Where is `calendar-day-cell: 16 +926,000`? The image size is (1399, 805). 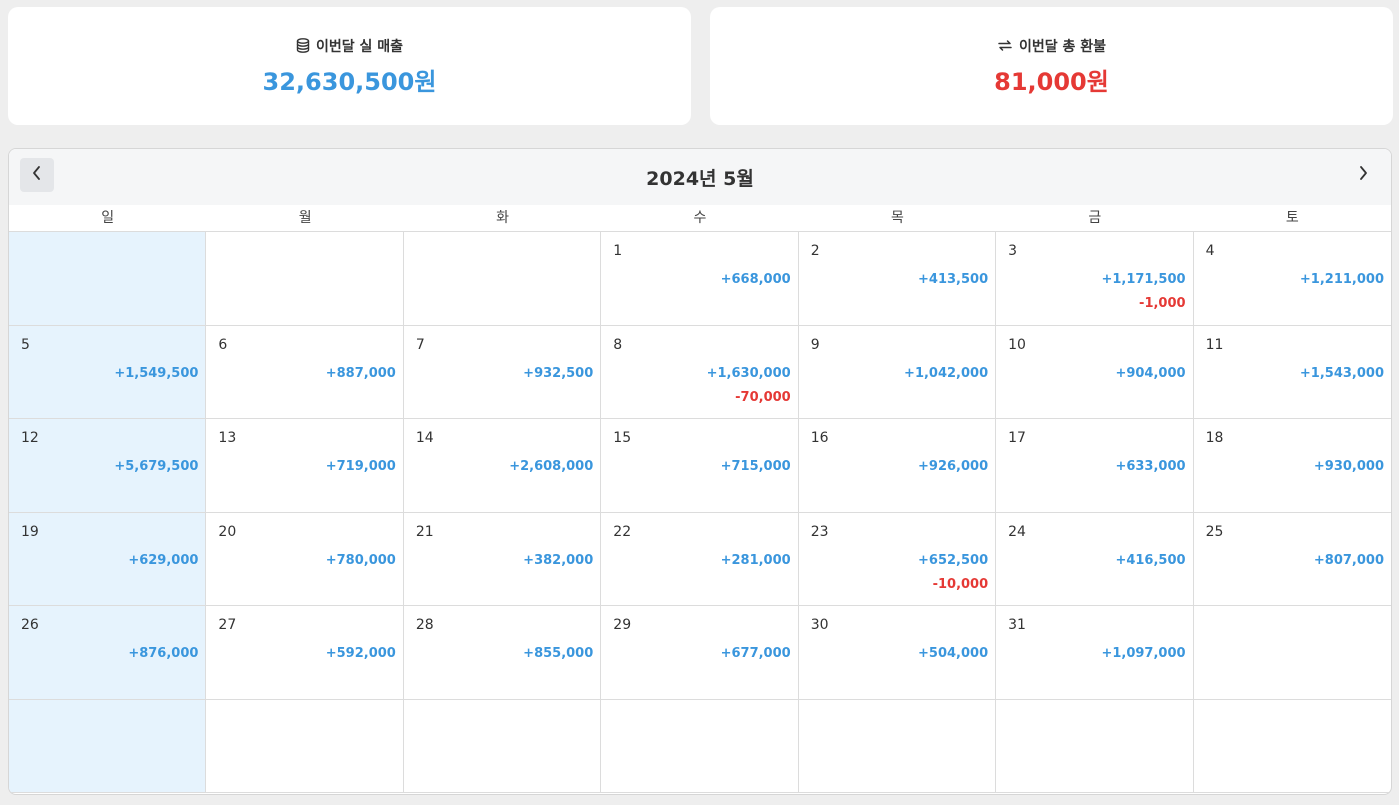
calendar-day-cell: 16 +926,000 is located at coordinates (897, 466).